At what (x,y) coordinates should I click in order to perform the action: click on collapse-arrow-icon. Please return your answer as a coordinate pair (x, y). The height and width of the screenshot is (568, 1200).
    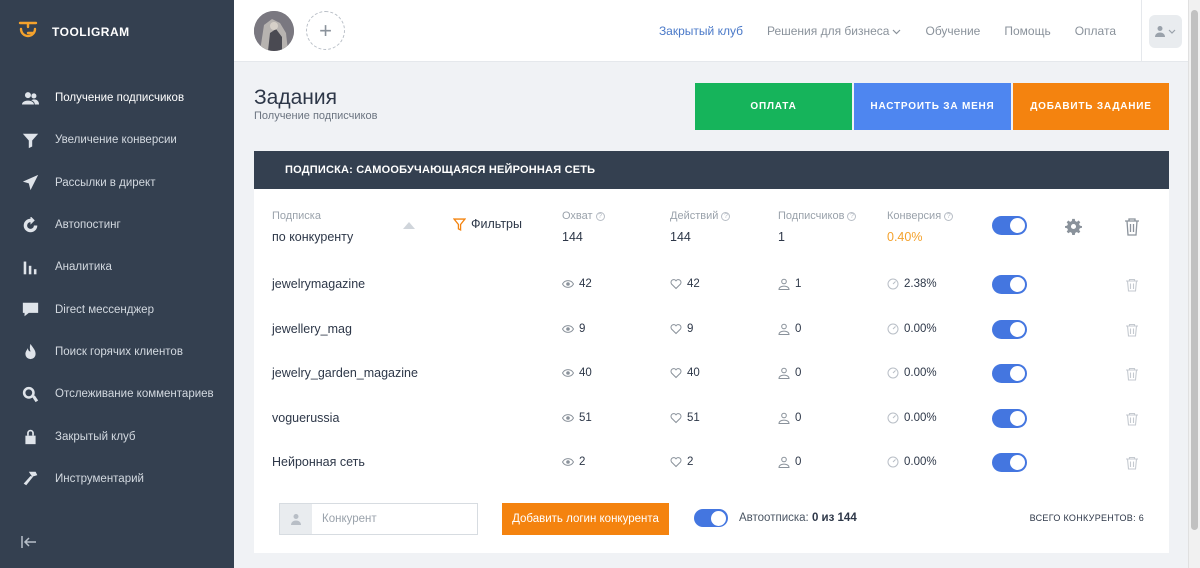
    Looking at the image, I should click on (409, 225).